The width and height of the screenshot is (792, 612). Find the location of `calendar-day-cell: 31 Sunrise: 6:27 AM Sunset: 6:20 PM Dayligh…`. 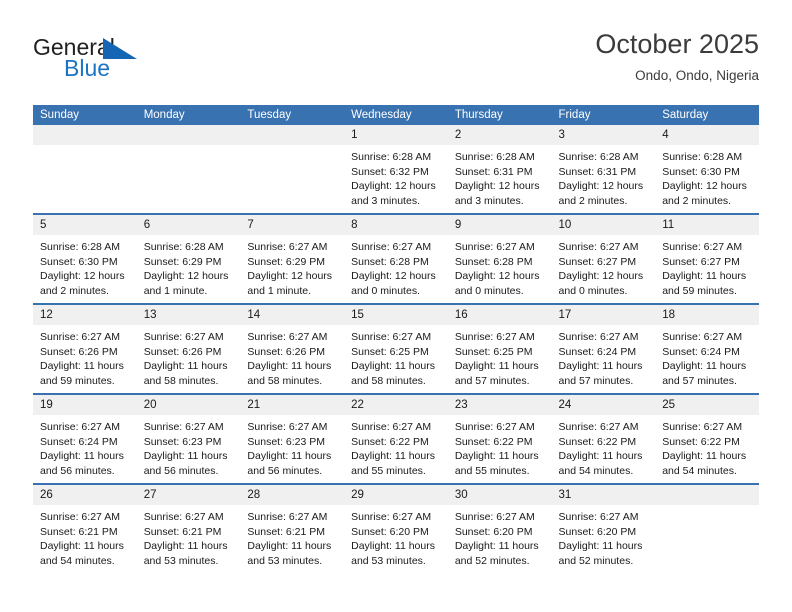

calendar-day-cell: 31 Sunrise: 6:27 AM Sunset: 6:20 PM Dayligh… is located at coordinates (603, 528).